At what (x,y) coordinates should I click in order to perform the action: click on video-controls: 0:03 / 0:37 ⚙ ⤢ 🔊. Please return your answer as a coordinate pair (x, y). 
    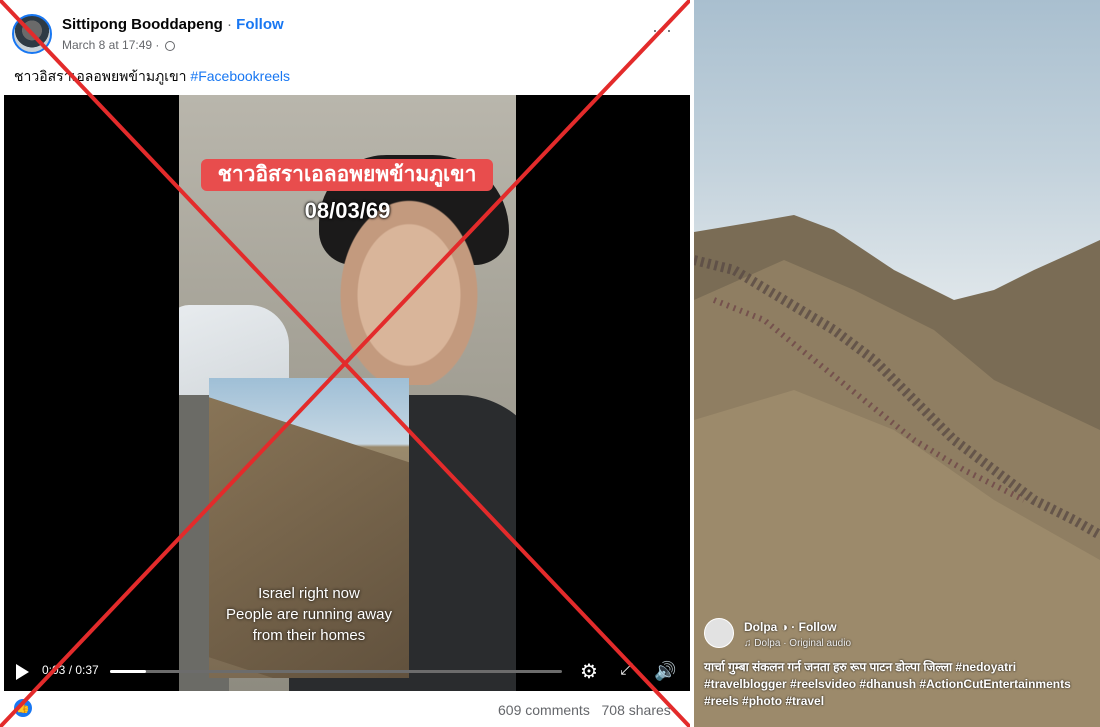
    Looking at the image, I should click on (347, 673).